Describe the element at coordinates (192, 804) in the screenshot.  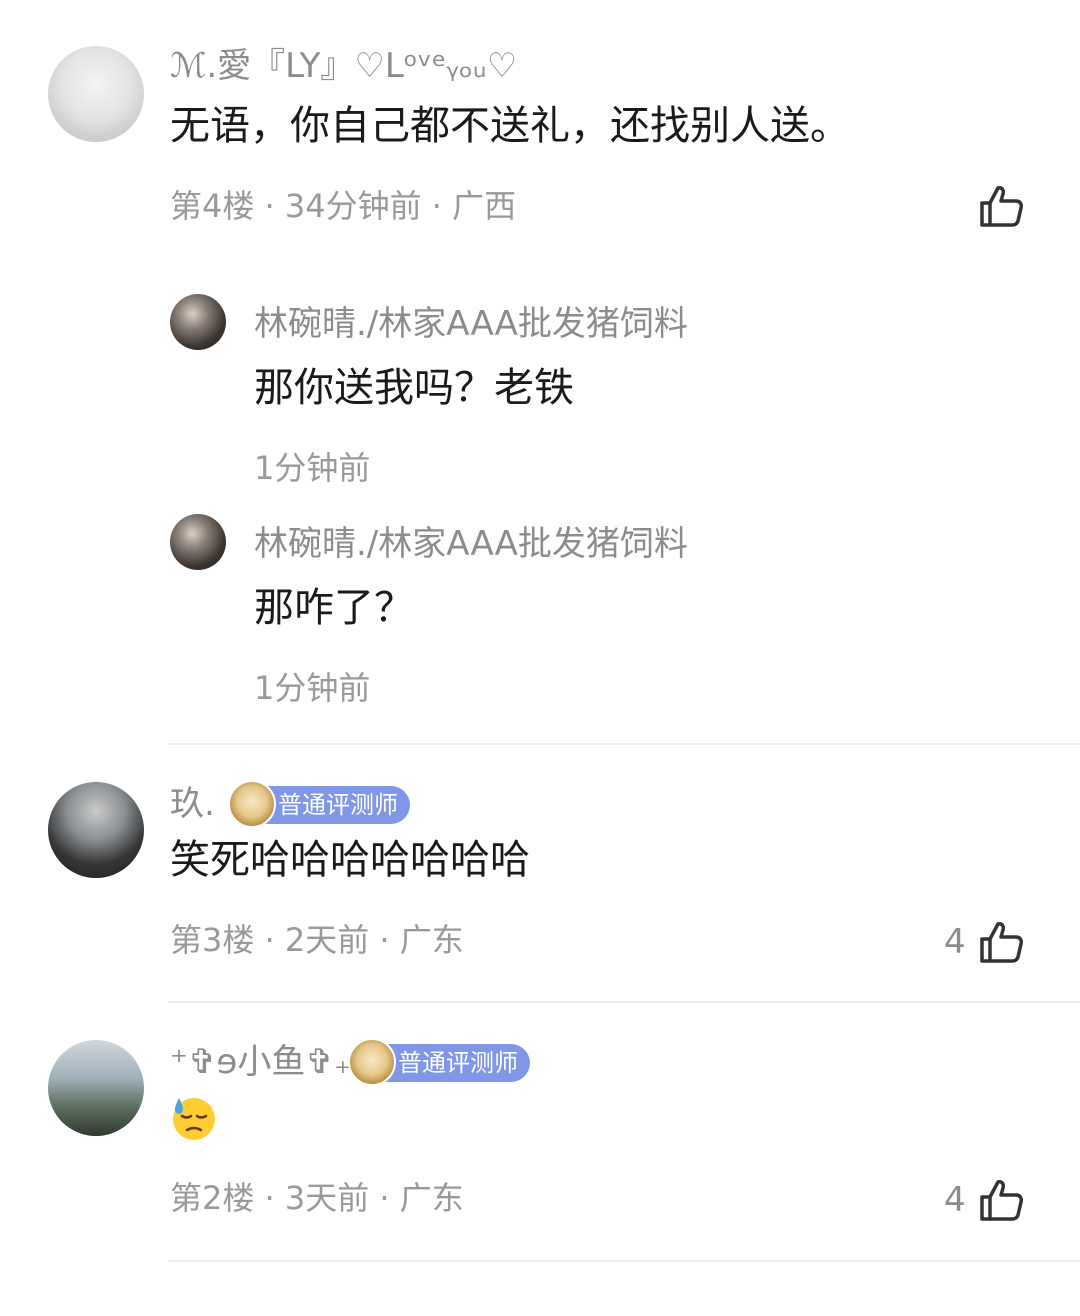
I see `comment-username: 玖.` at that location.